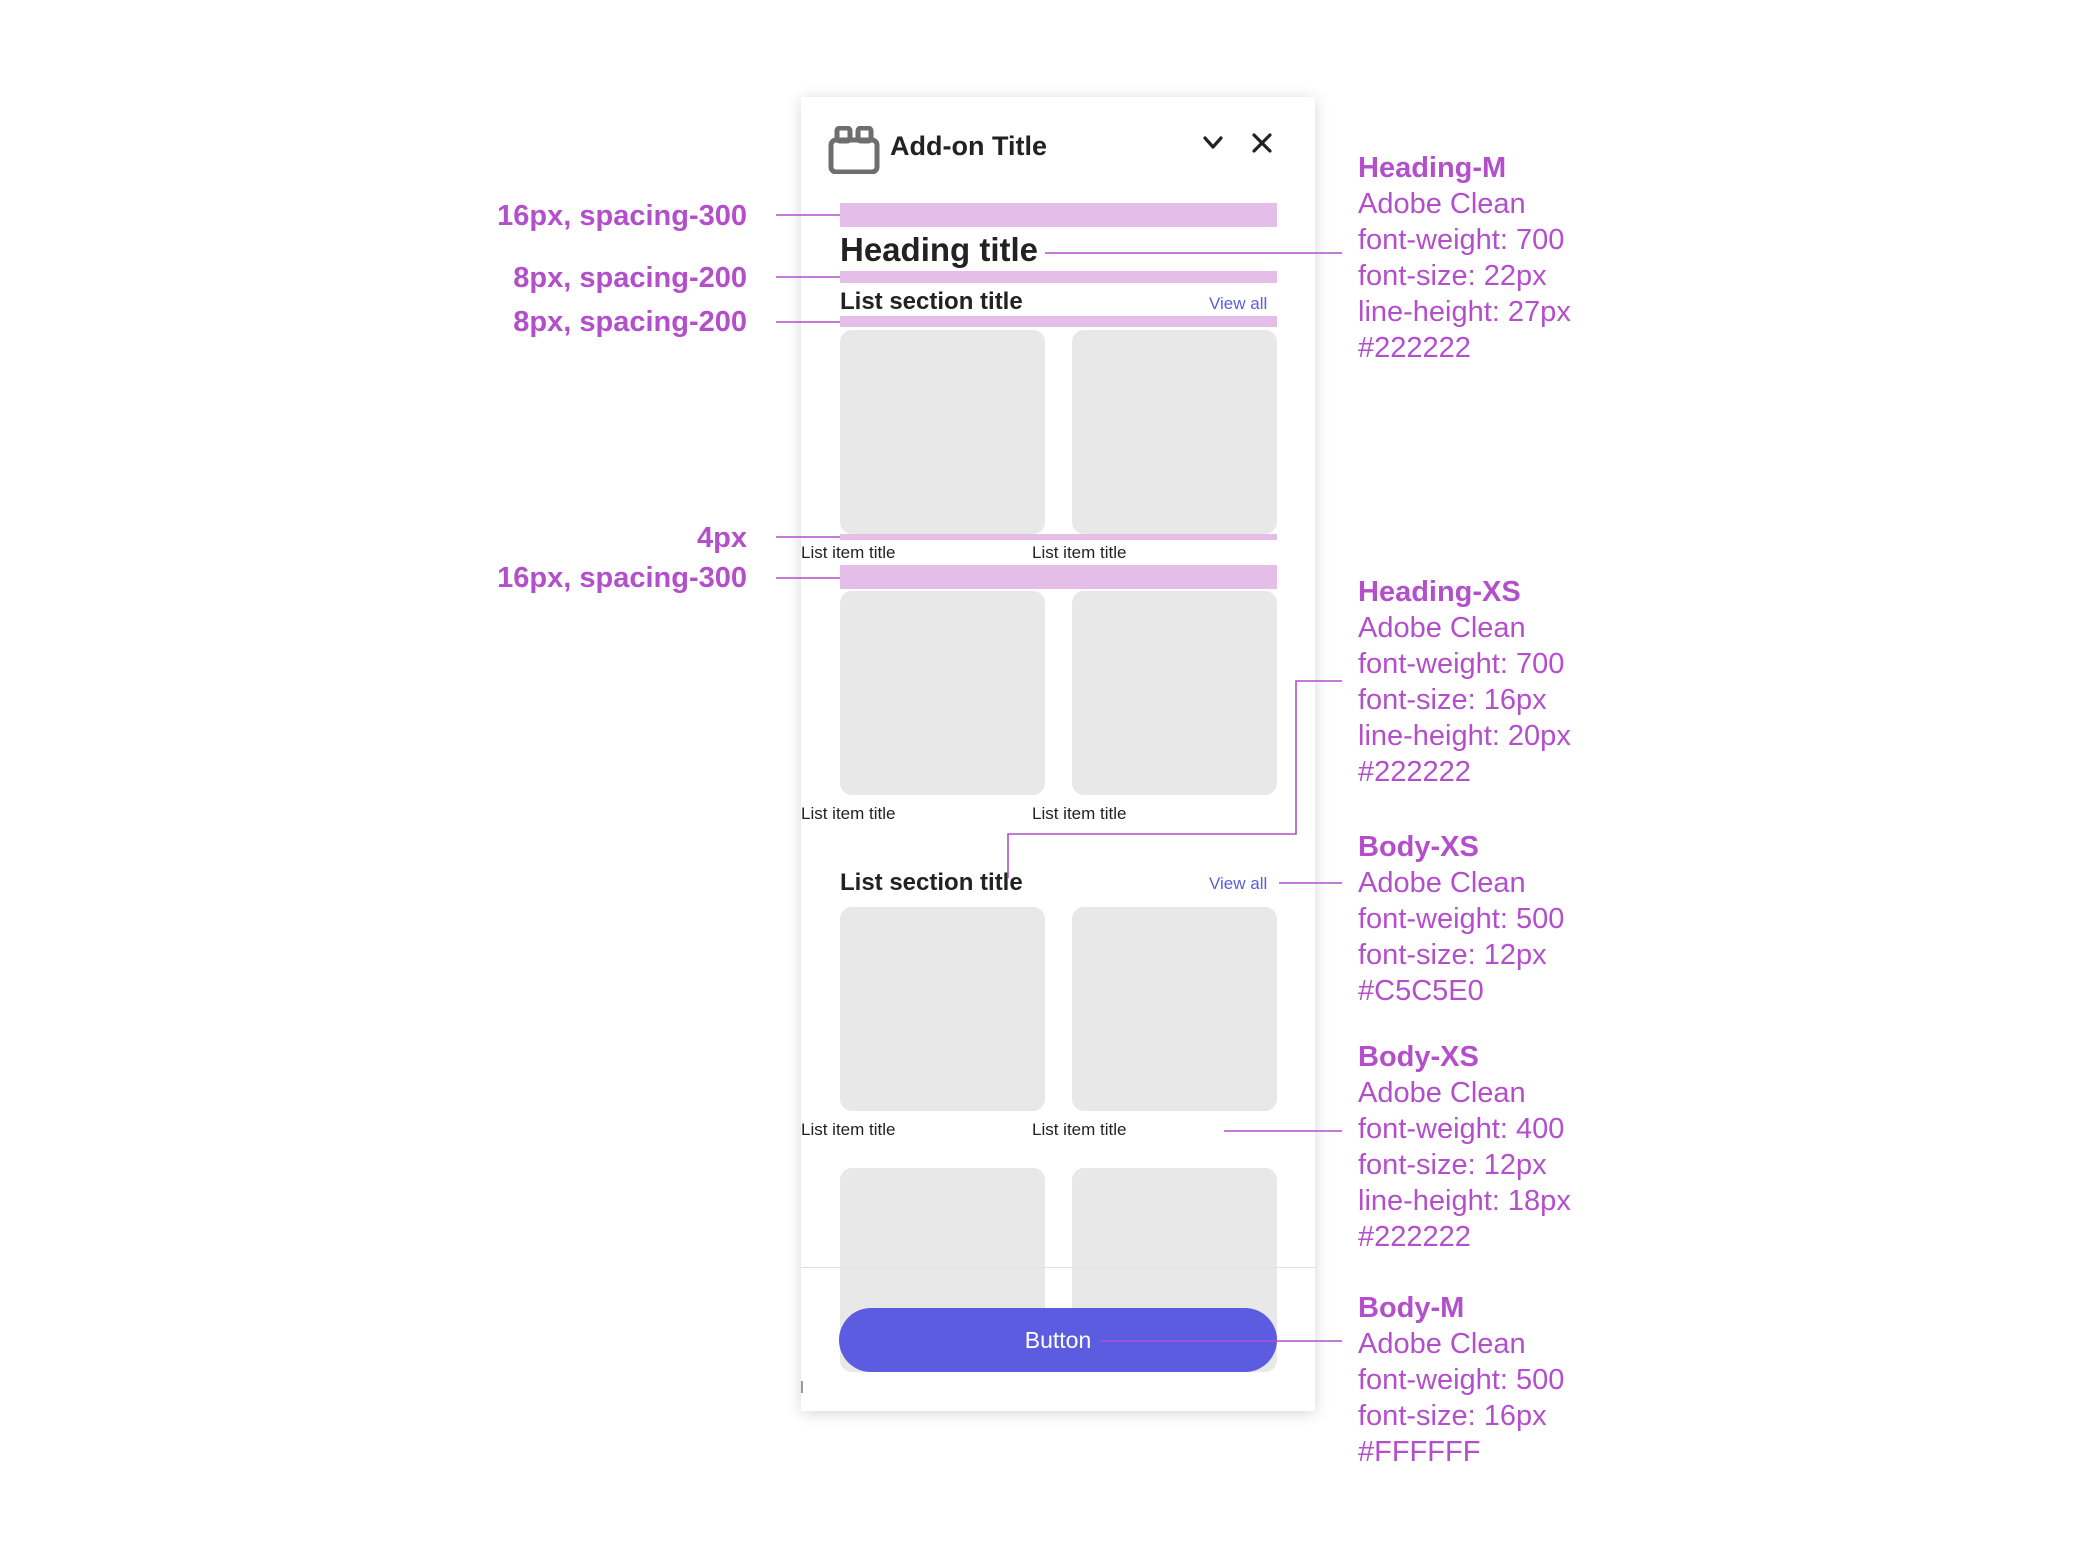  Describe the element at coordinates (1213, 143) in the screenshot. I see `chevron-down-icon` at that location.